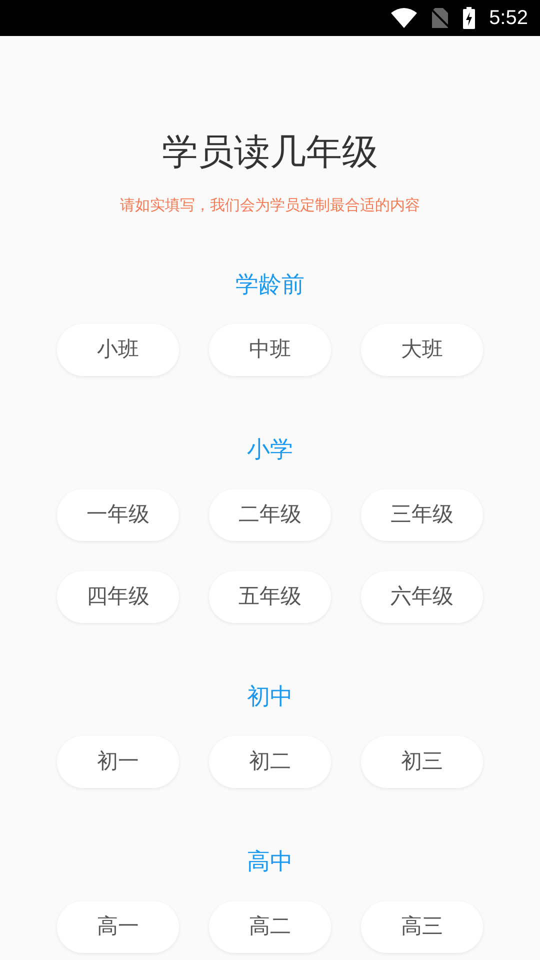  I want to click on grade-option: 六年级, so click(422, 597).